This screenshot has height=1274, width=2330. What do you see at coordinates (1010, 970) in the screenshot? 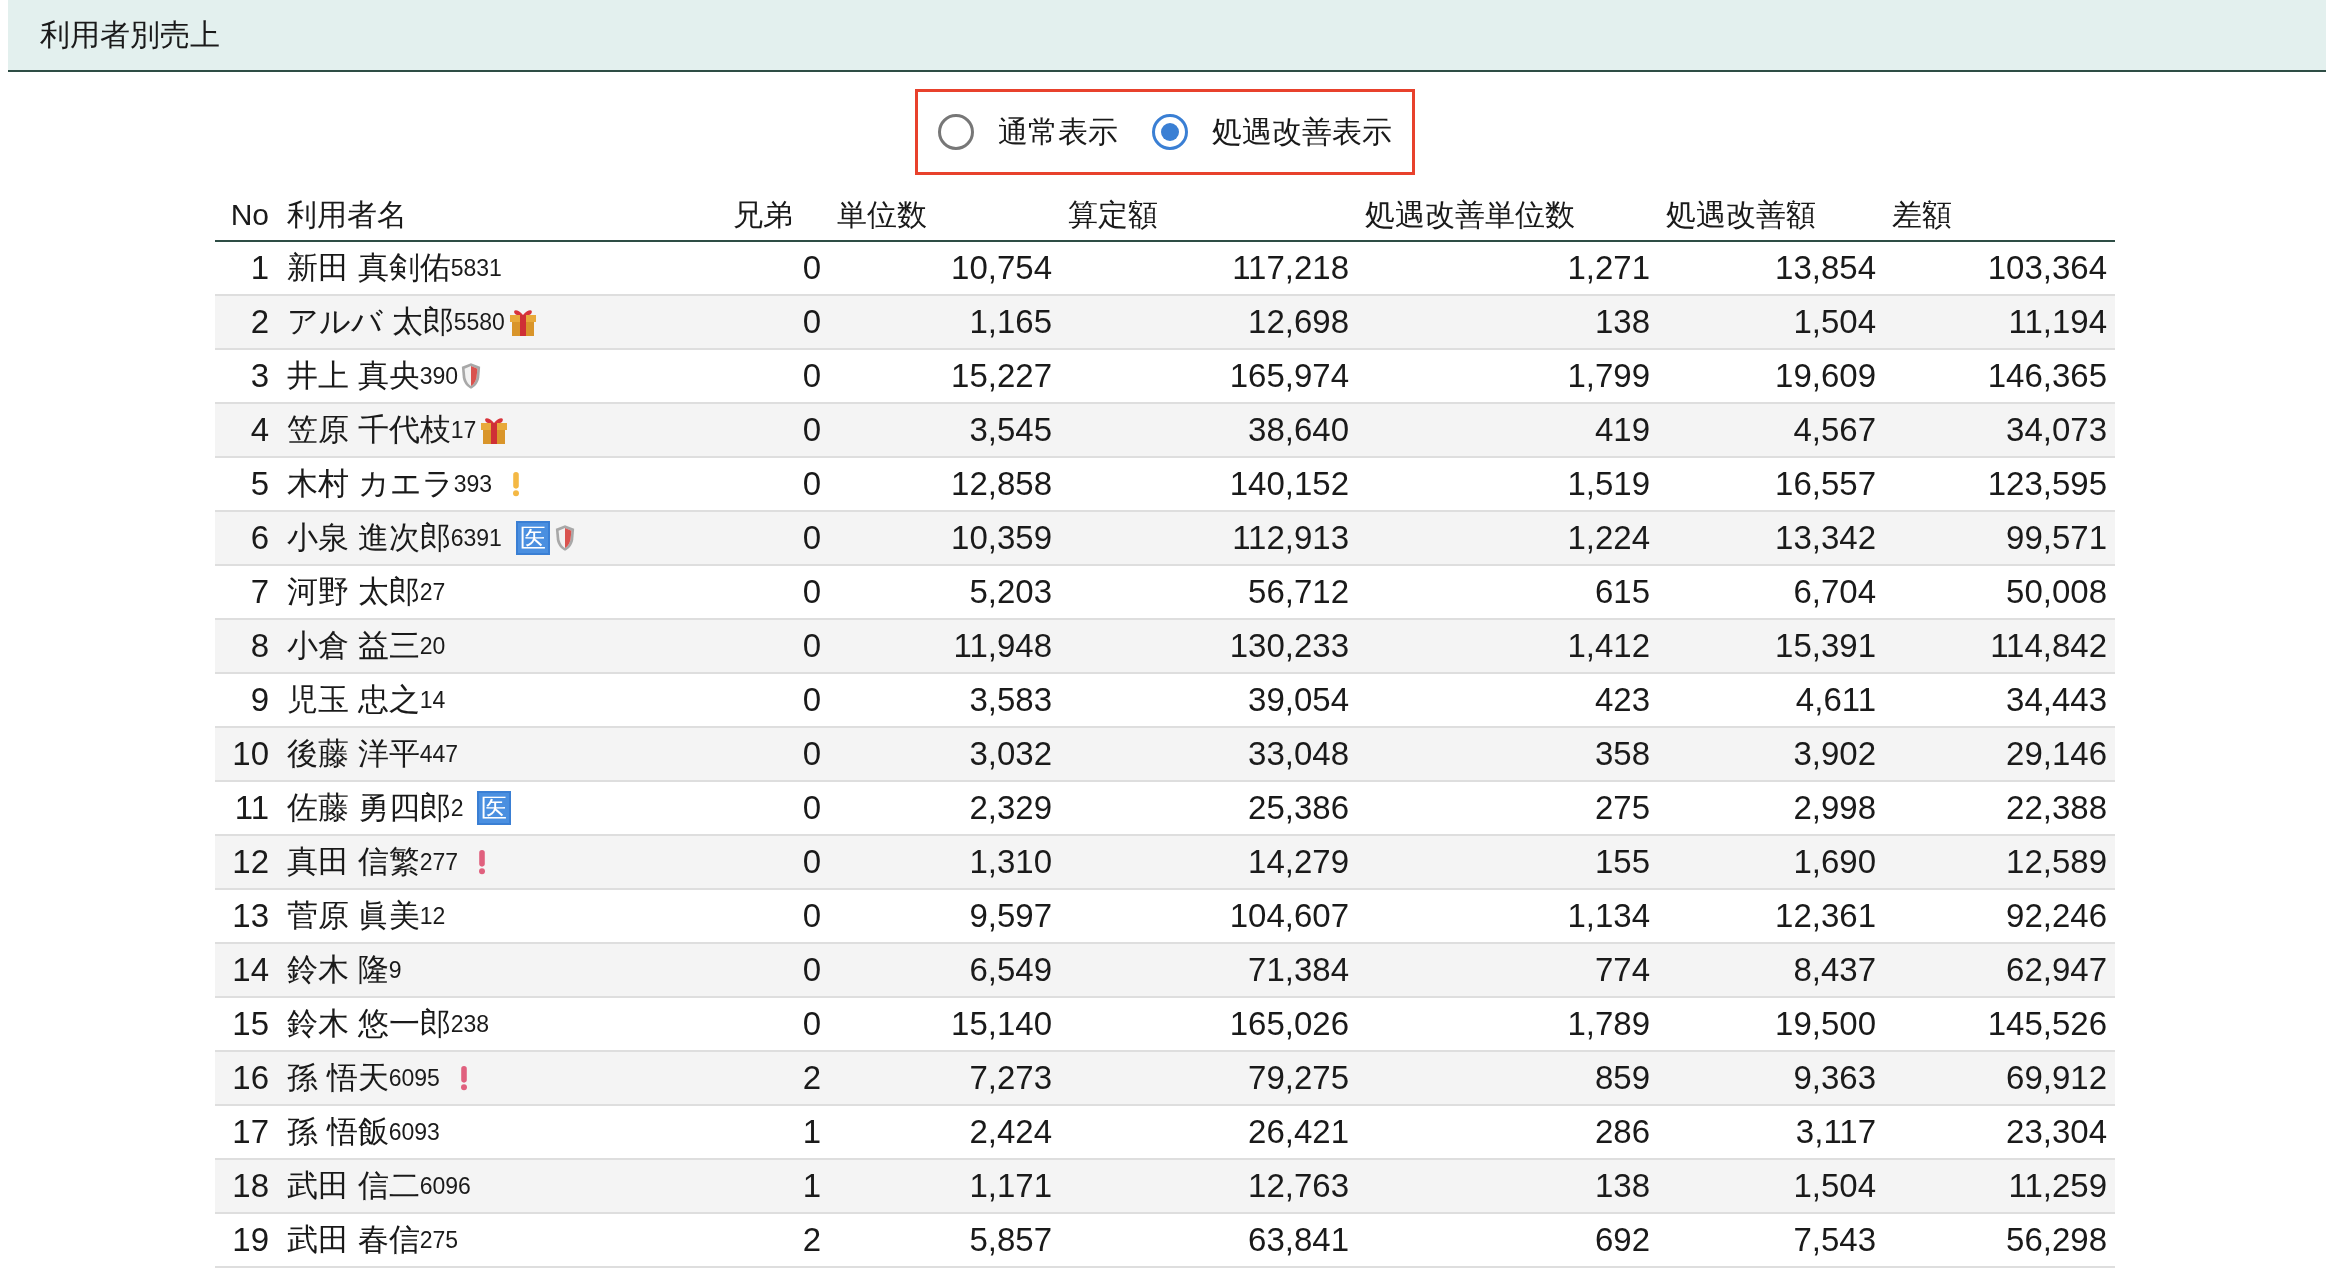
I see `table-cell-text: 6,549` at bounding box center [1010, 970].